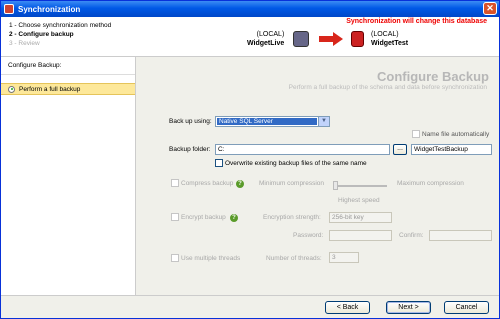 The height and width of the screenshot is (319, 500). What do you see at coordinates (175, 258) in the screenshot?
I see `threads-checkbox` at bounding box center [175, 258].